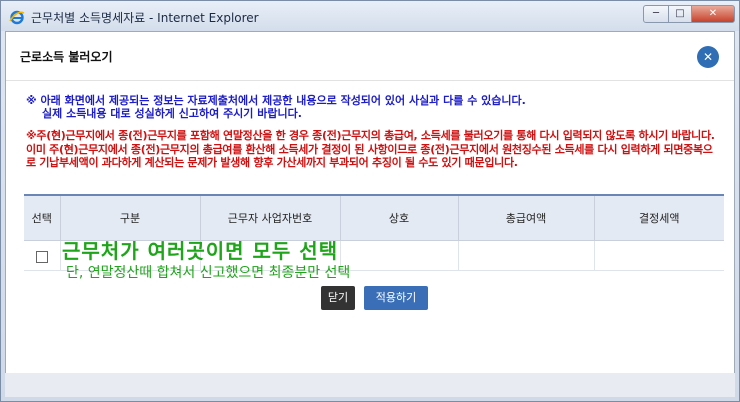  What do you see at coordinates (41, 256) in the screenshot?
I see `row-checkbox` at bounding box center [41, 256].